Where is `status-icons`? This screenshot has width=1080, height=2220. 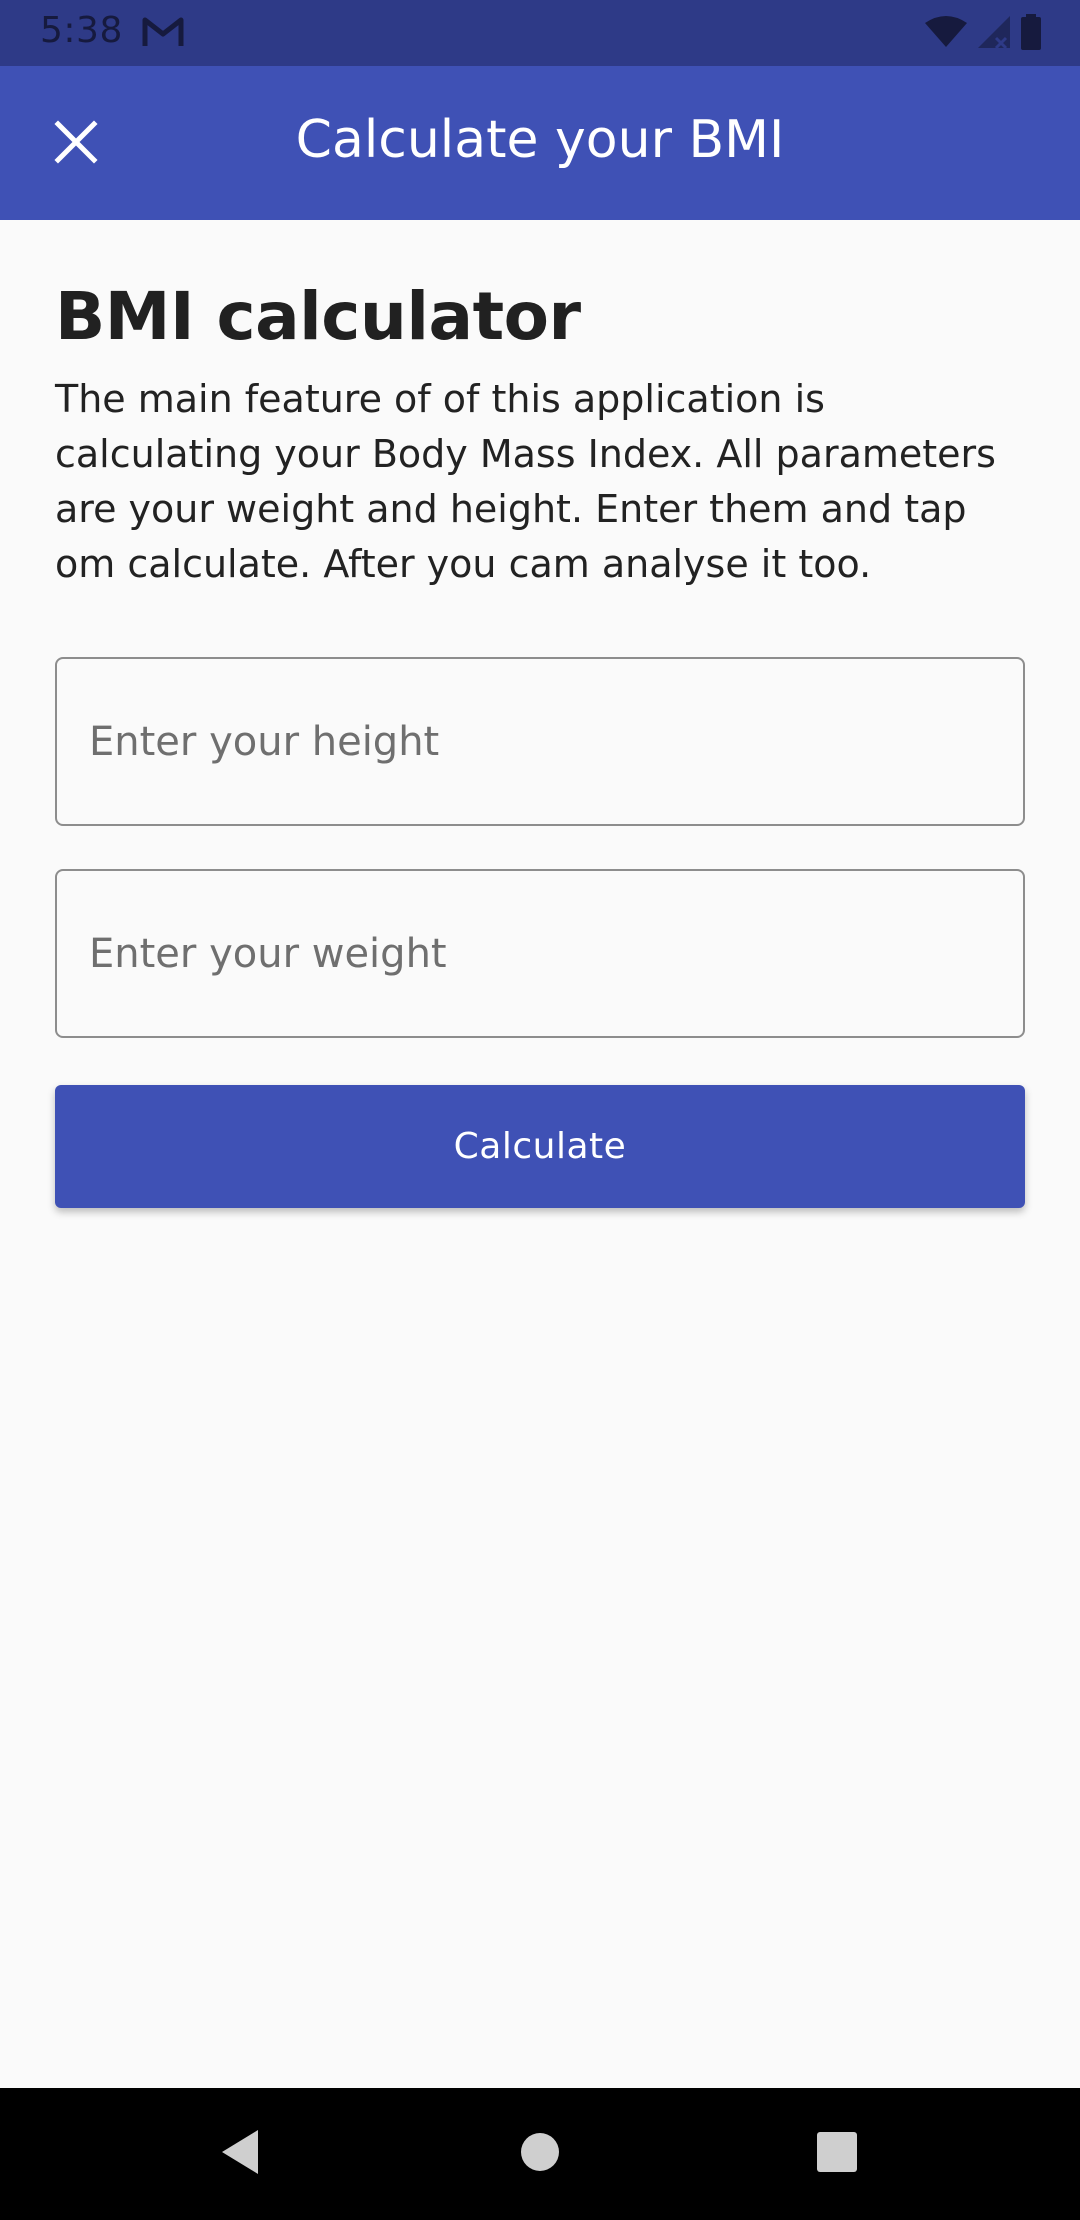 status-icons is located at coordinates (983, 34).